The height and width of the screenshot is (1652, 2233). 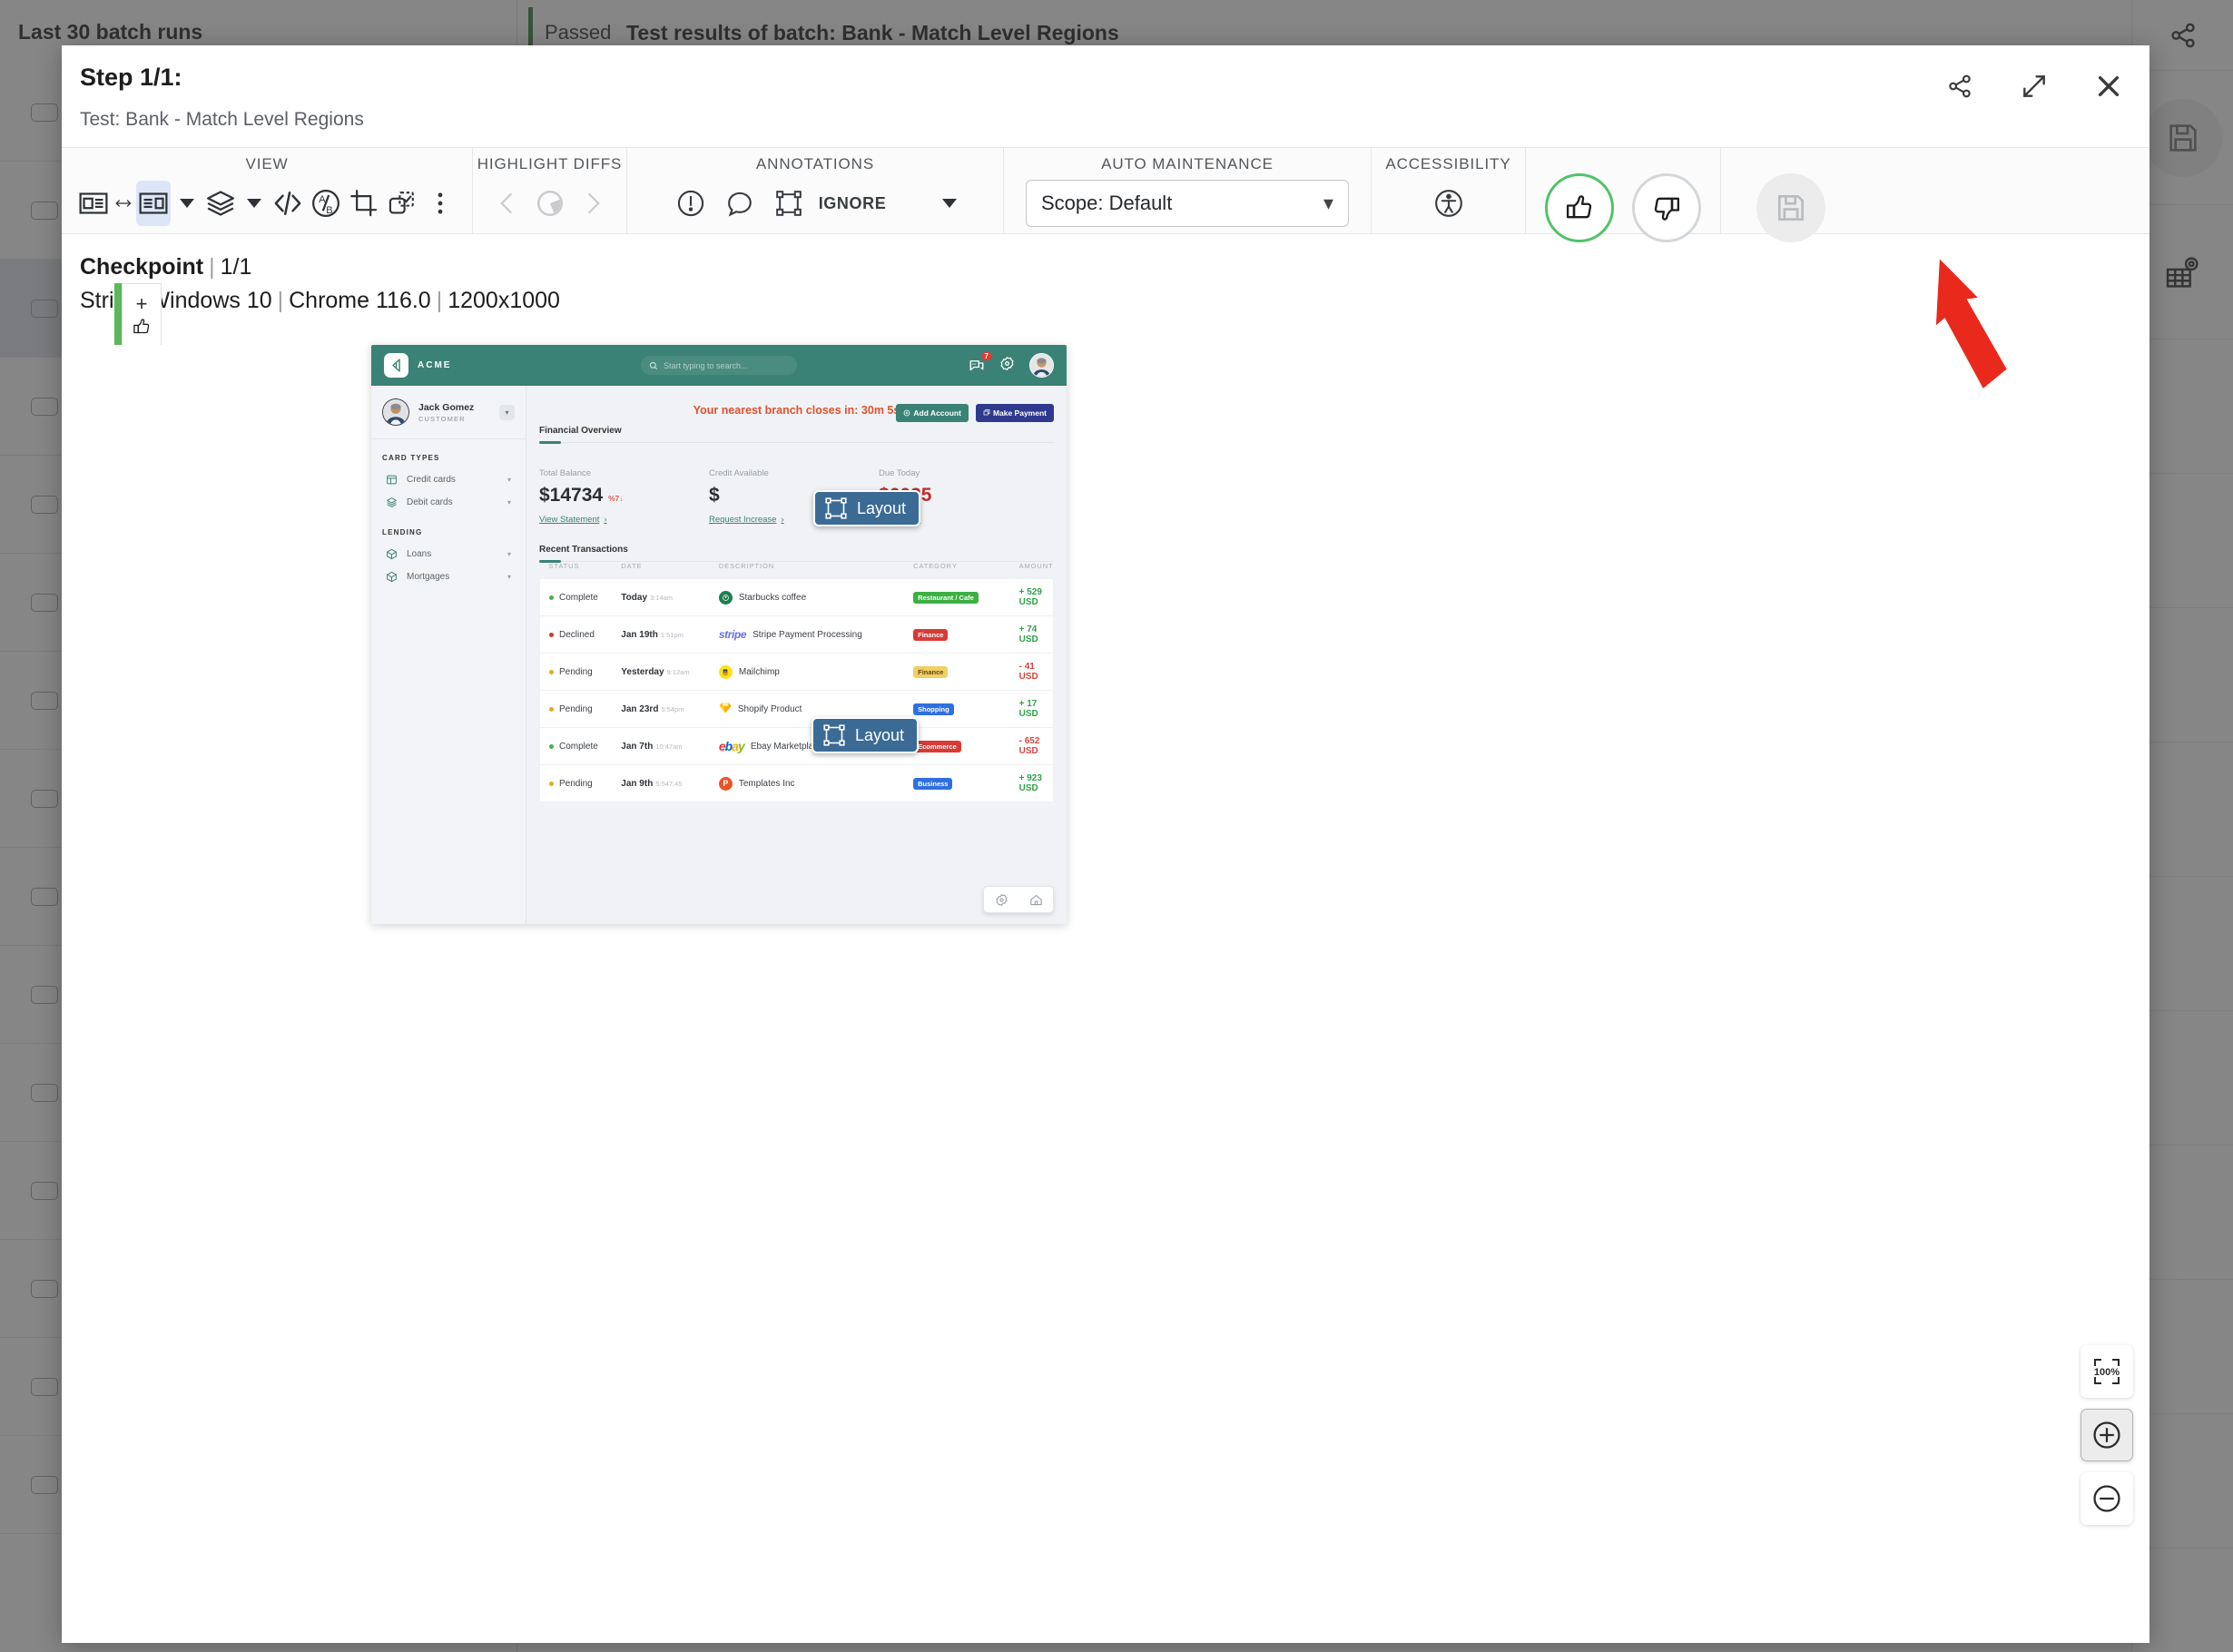 I want to click on layout-annotation-label: Layout, so click(x=880, y=734).